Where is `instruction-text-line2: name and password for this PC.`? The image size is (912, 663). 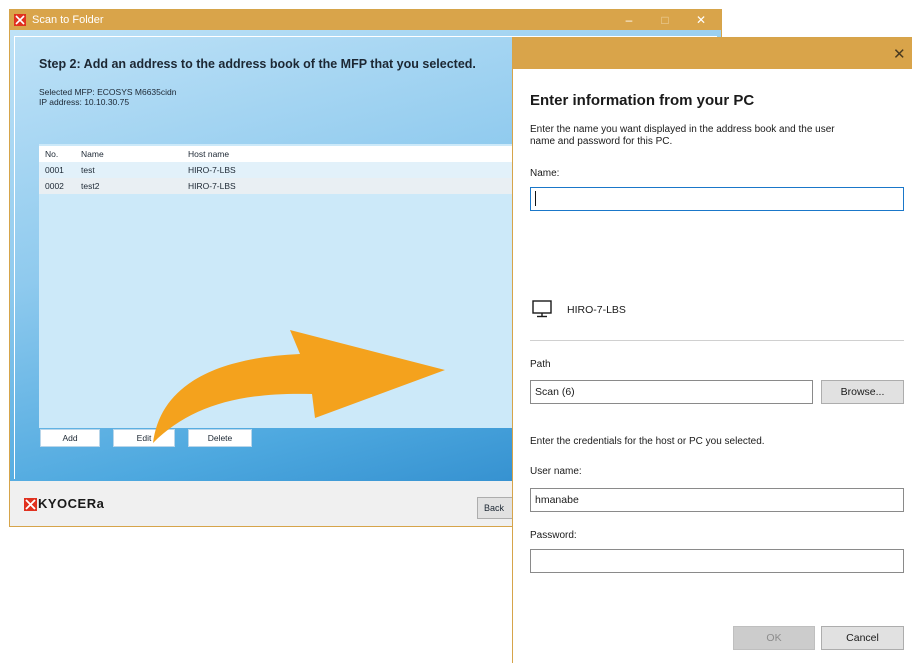 instruction-text-line2: name and password for this PC. is located at coordinates (601, 141).